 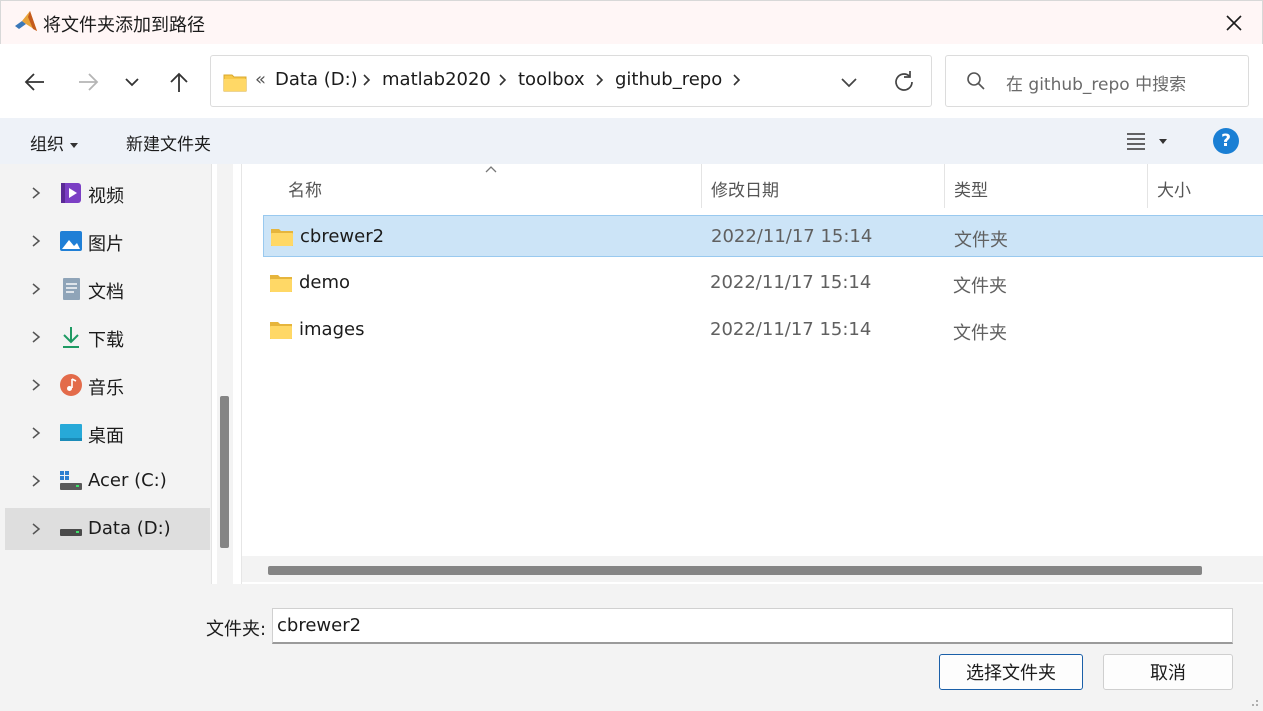 I want to click on search-box: 在 github_repo 中搜索, so click(x=1097, y=81).